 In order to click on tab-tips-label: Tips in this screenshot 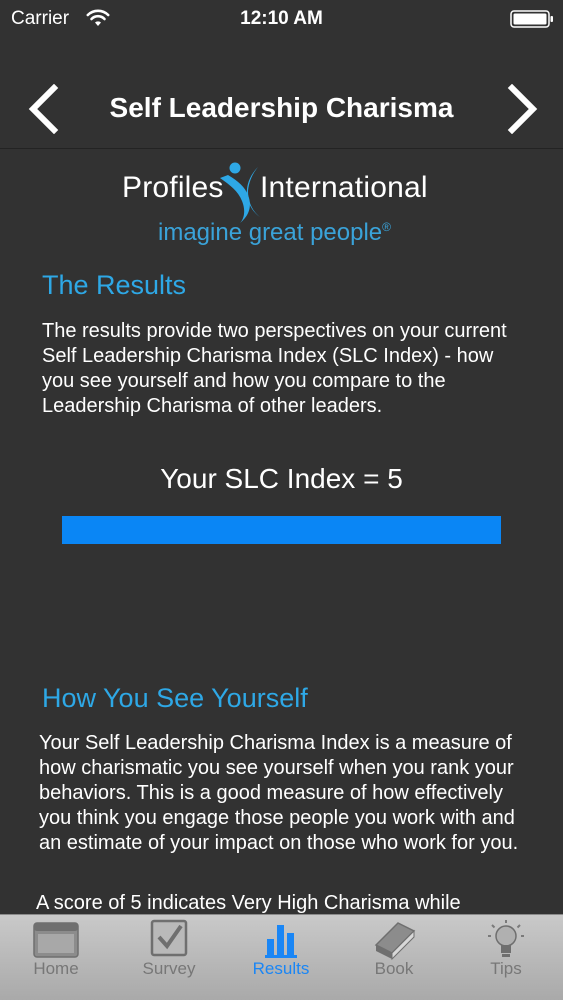, I will do `click(506, 968)`.